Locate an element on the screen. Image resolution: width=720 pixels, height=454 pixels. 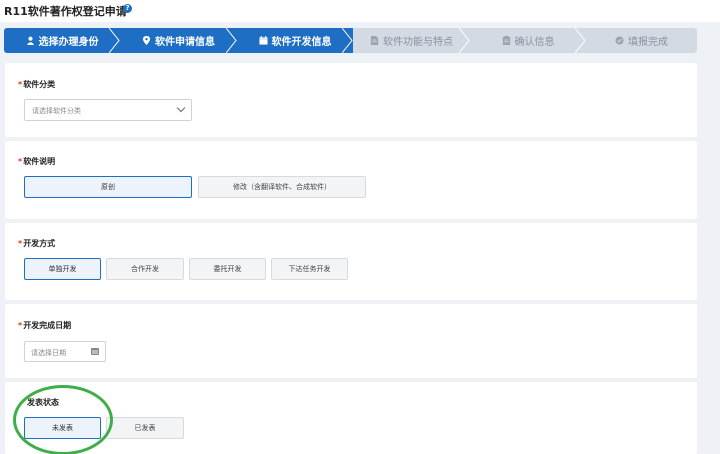
step-label: 软件功能与特点 is located at coordinates (418, 42).